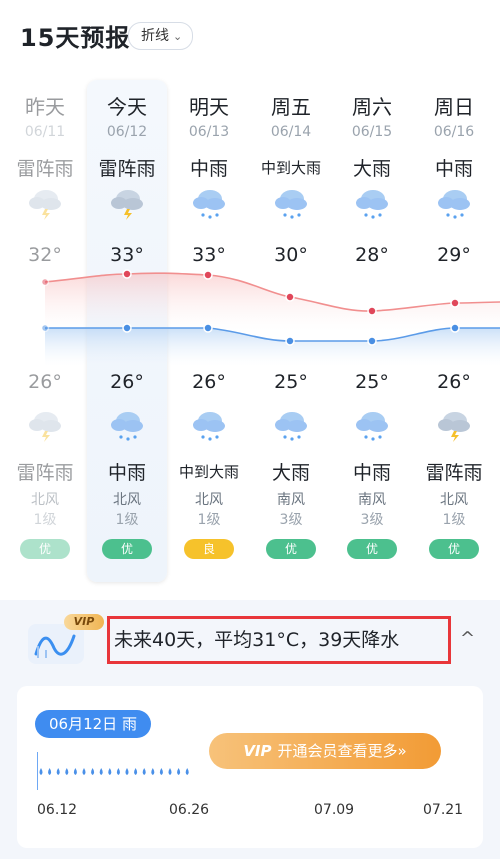 This screenshot has height=859, width=500. What do you see at coordinates (45, 132) in the screenshot?
I see `date-label: 06/11` at bounding box center [45, 132].